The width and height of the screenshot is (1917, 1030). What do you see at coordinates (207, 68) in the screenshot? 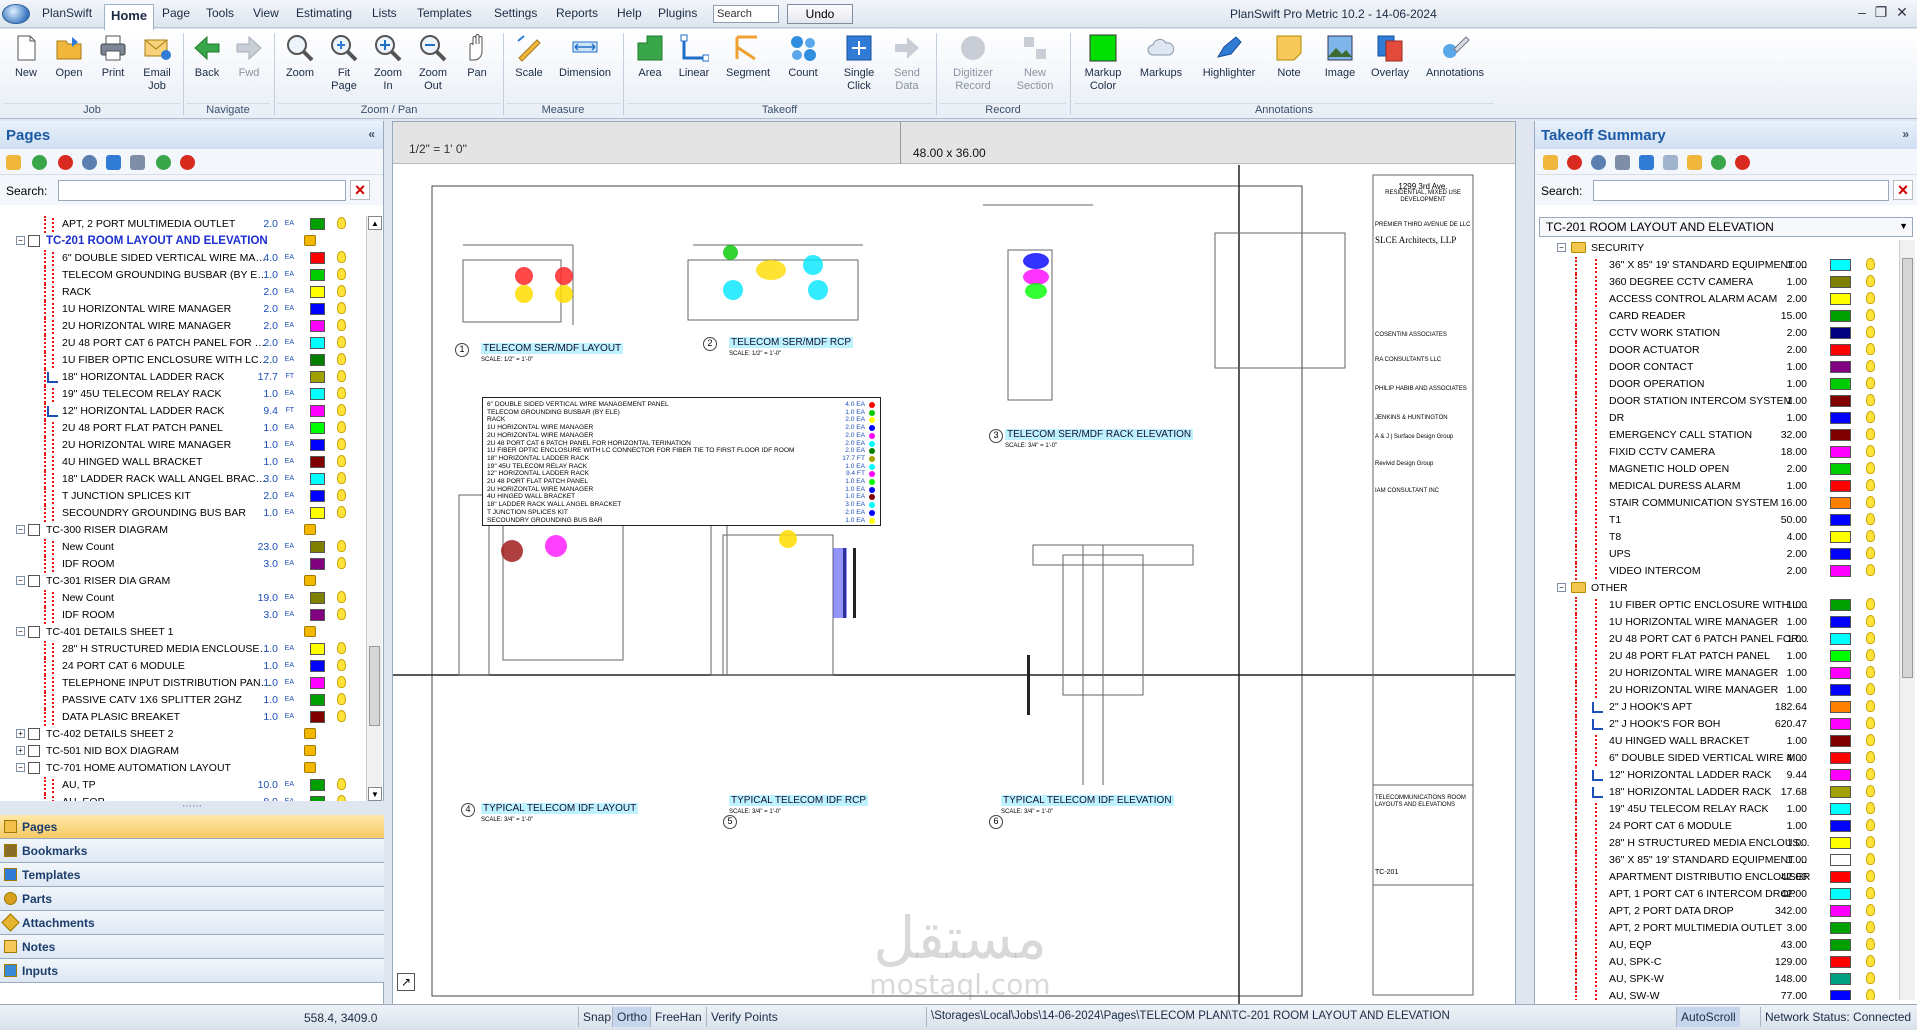
I see `back-button: Back` at bounding box center [207, 68].